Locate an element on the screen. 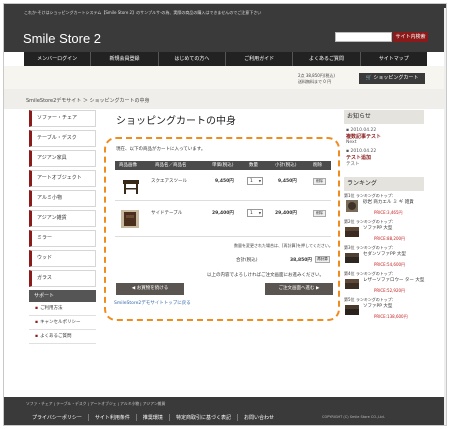 The image size is (450, 429). category-wood: ウッド is located at coordinates (62, 258).